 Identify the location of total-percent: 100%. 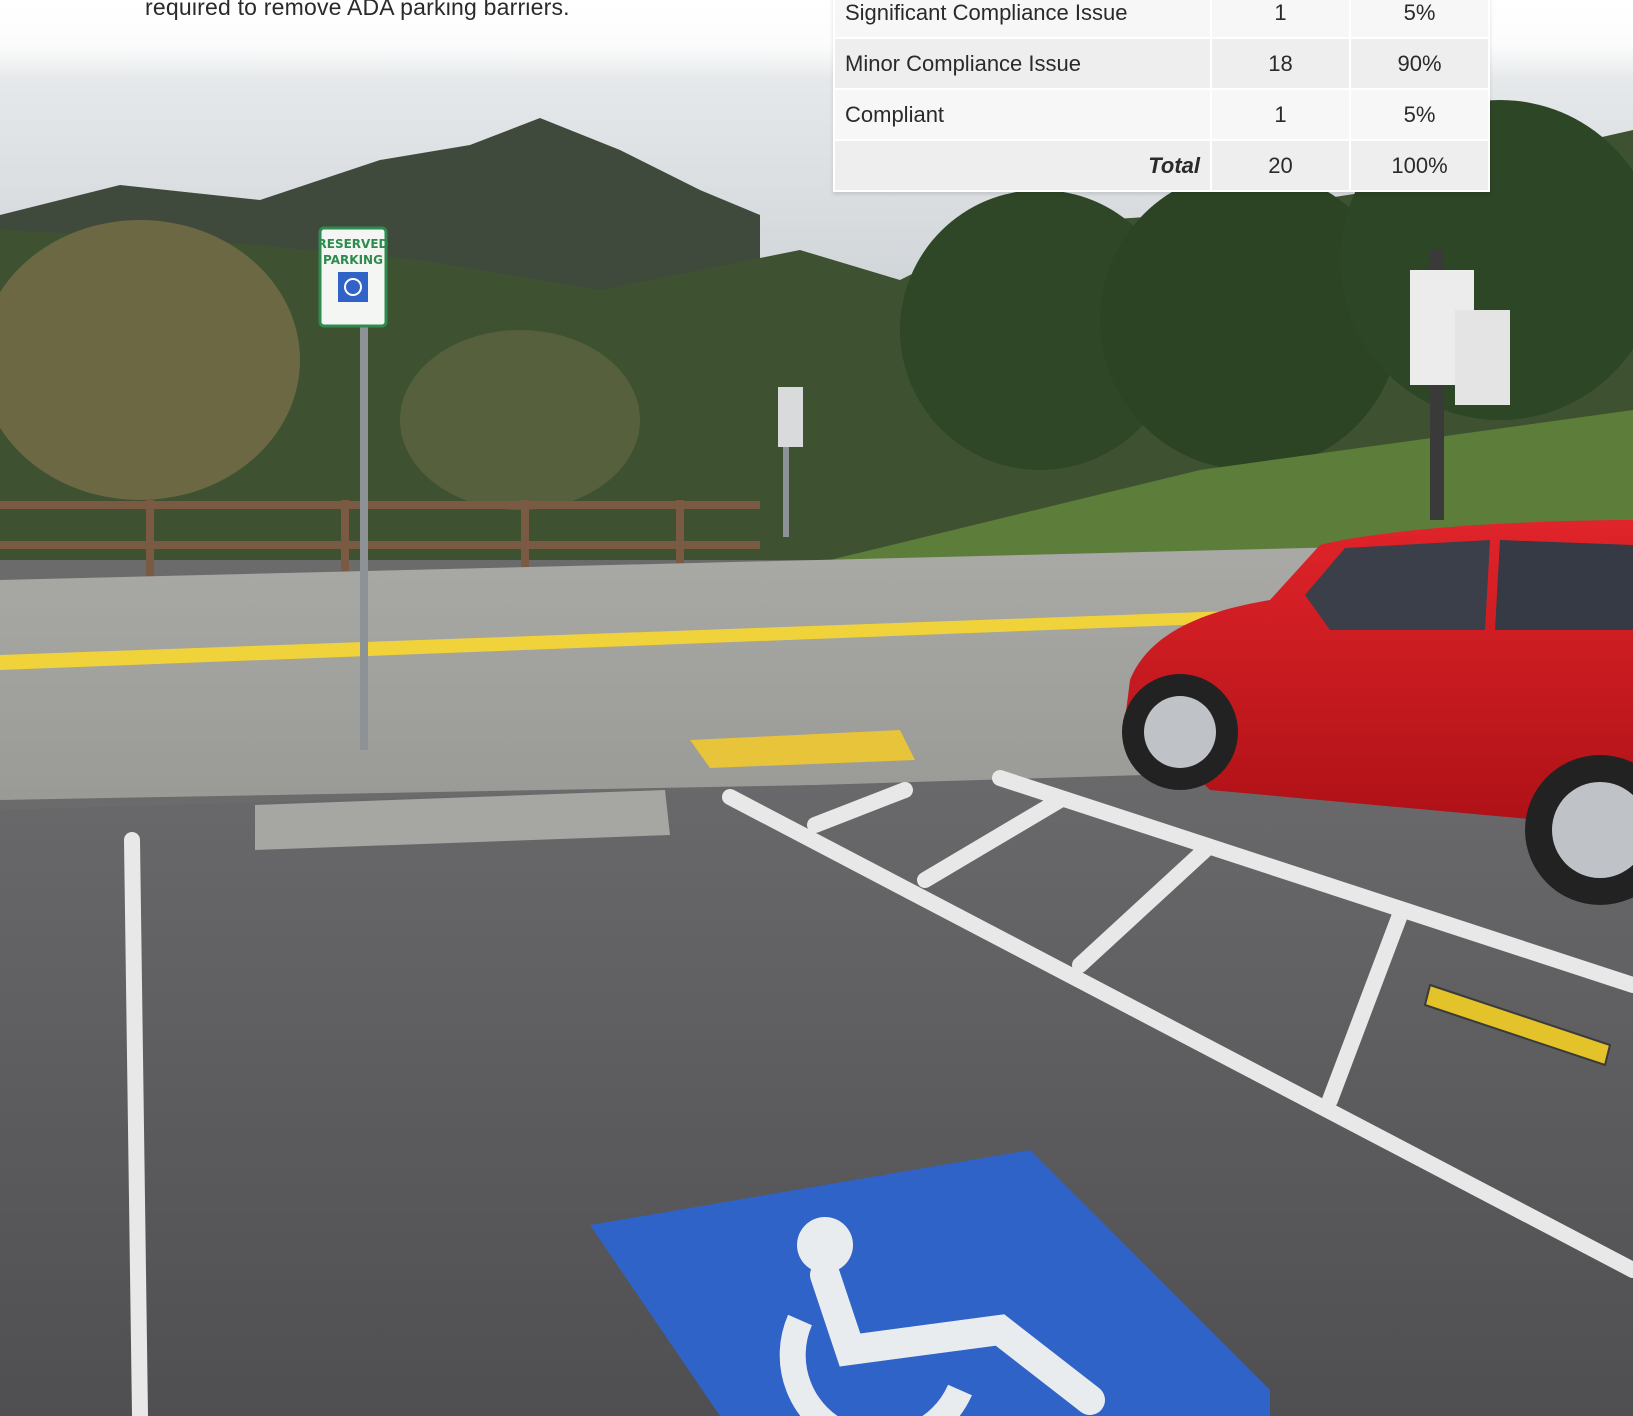
(1419, 165).